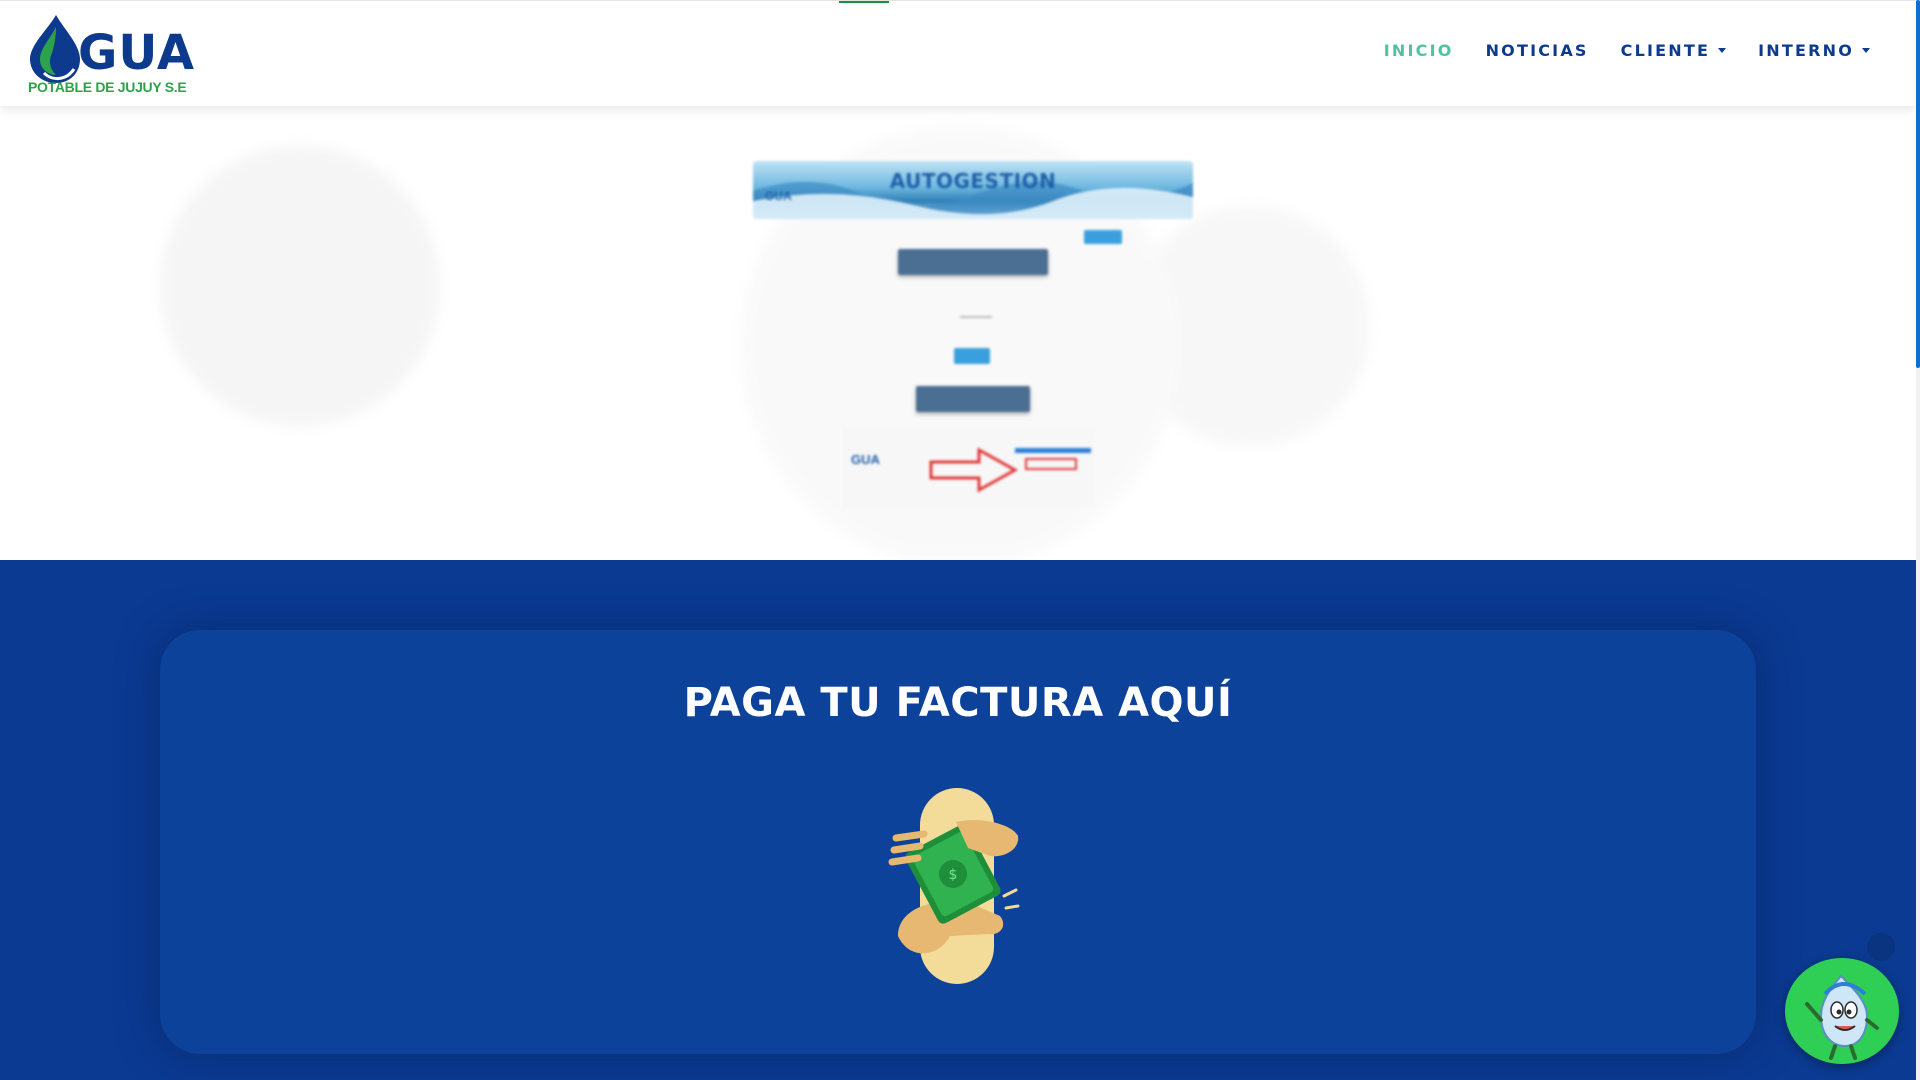 This screenshot has width=1920, height=1080. I want to click on scrollbar-thumb, so click(1918, 184).